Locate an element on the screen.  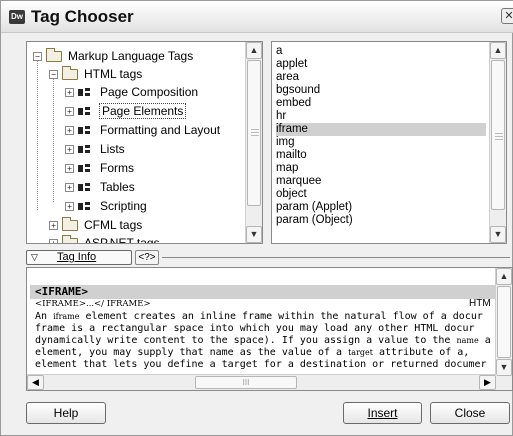
list-item: marquee is located at coordinates (381, 181).